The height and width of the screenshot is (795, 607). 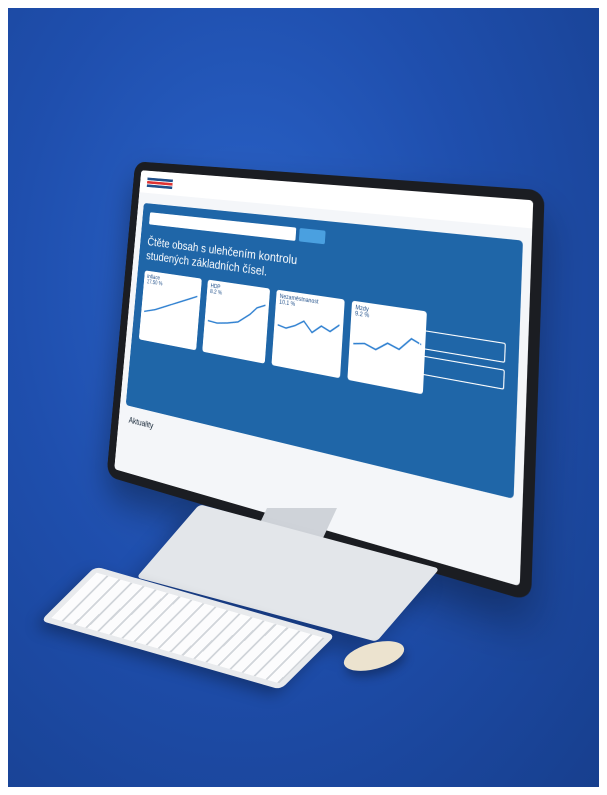 I want to click on stat-card: Nezaměstnanost 10.1 %, so click(x=308, y=334).